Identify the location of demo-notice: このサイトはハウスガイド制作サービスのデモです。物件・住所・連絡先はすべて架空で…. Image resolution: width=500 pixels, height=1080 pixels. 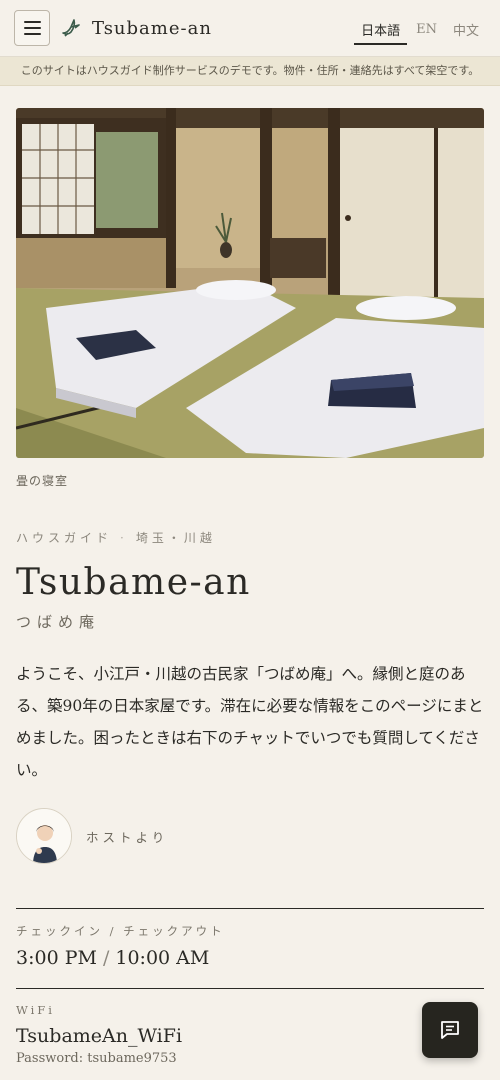
(250, 71).